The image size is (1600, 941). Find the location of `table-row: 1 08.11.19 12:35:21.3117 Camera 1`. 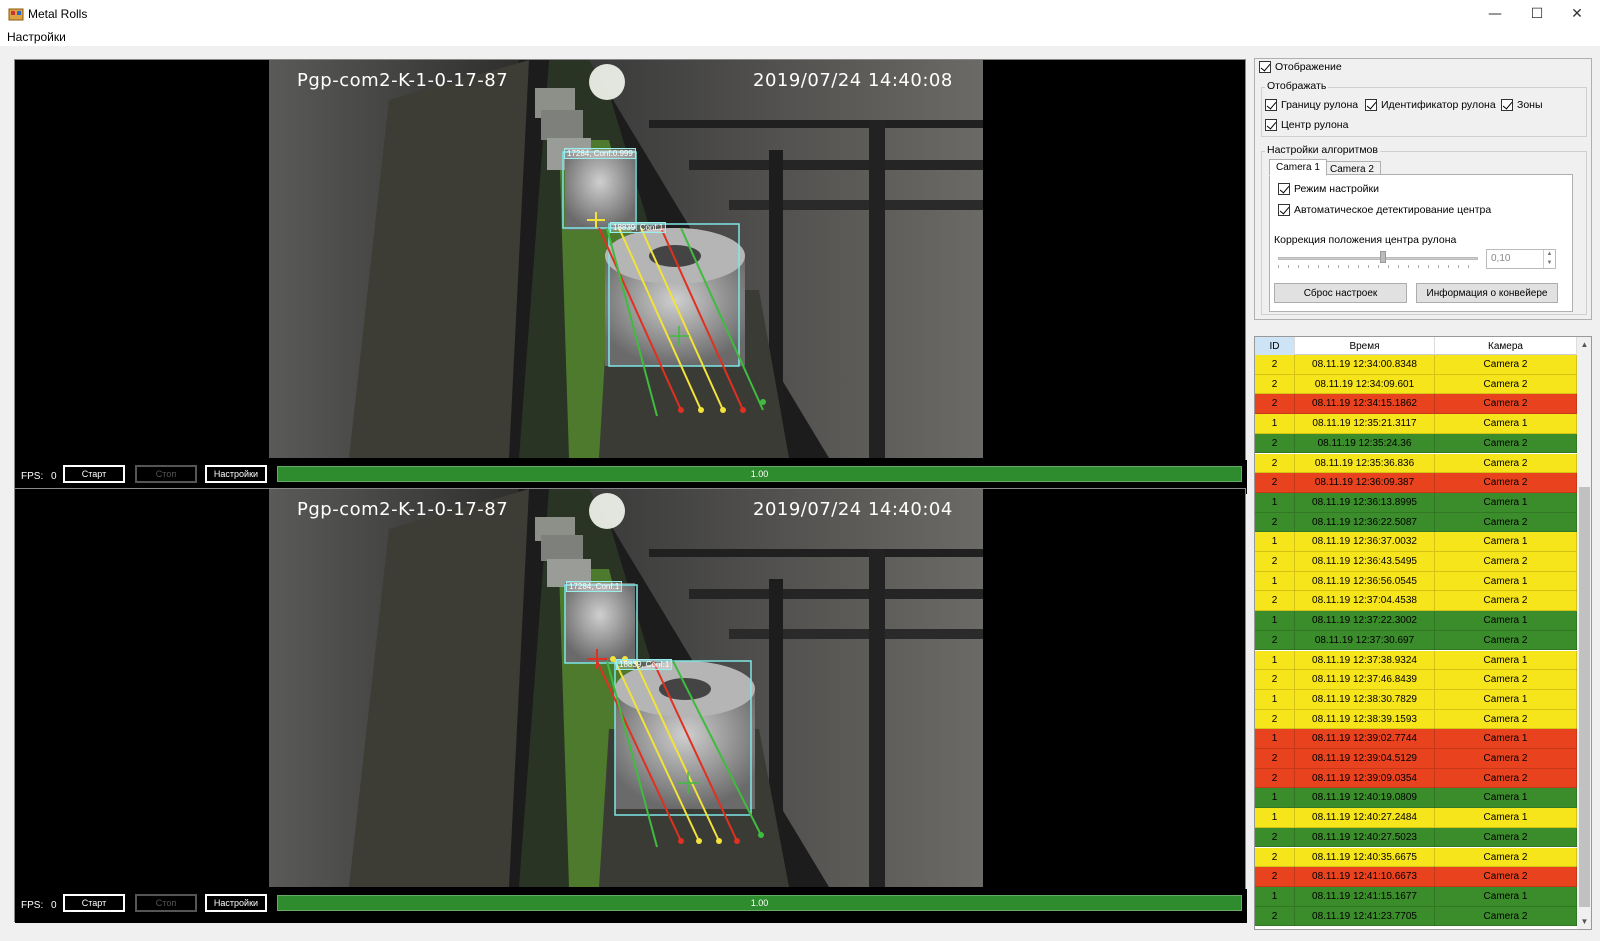

table-row: 1 08.11.19 12:35:21.3117 Camera 1 is located at coordinates (1416, 424).